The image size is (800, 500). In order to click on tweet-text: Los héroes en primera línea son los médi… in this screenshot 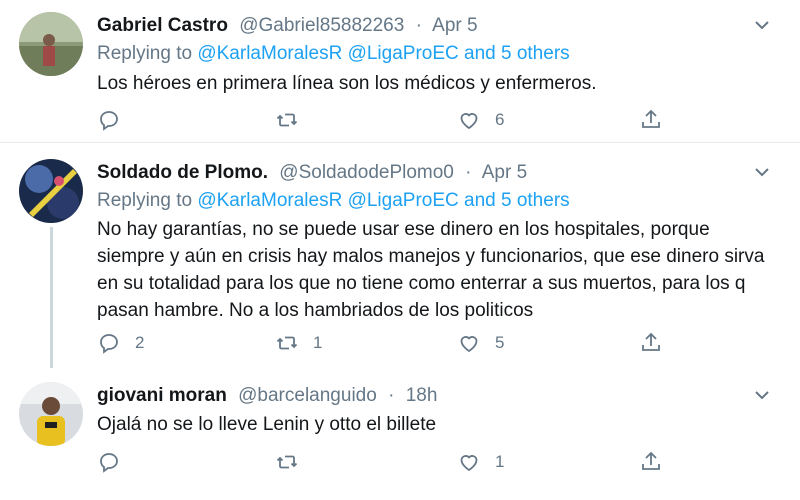, I will do `click(347, 83)`.